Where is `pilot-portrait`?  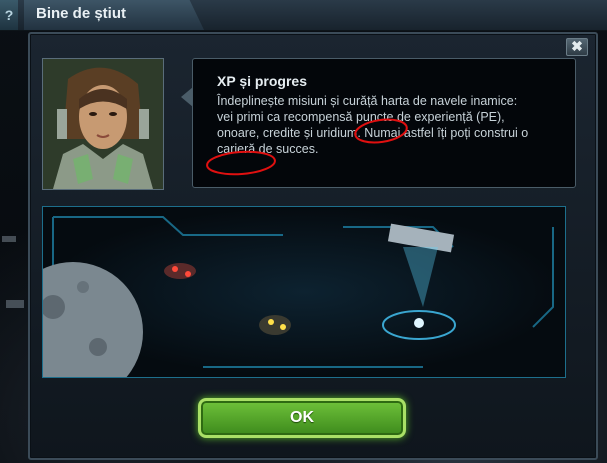
pilot-portrait is located at coordinates (103, 124).